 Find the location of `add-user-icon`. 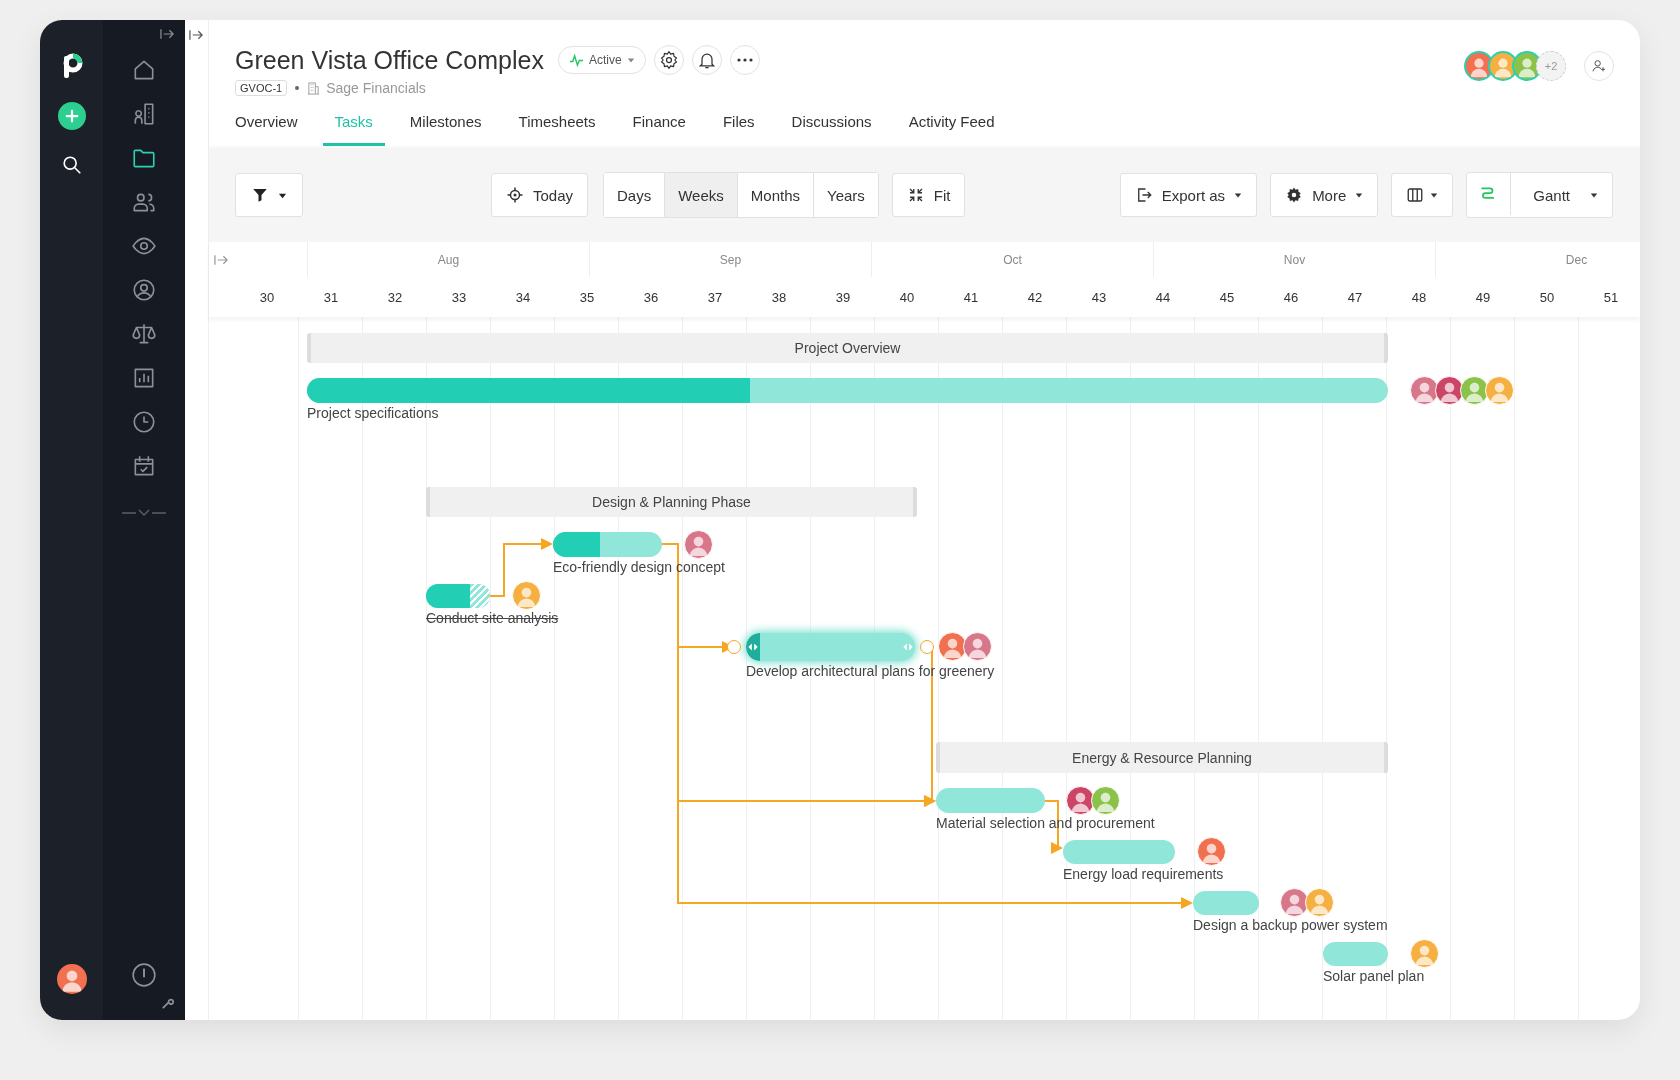

add-user-icon is located at coordinates (1599, 66).